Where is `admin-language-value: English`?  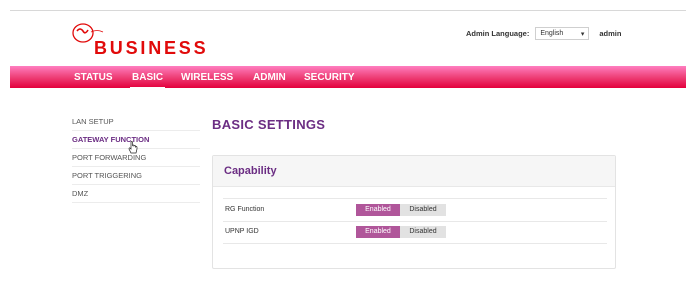
admin-language-value: English is located at coordinates (552, 33).